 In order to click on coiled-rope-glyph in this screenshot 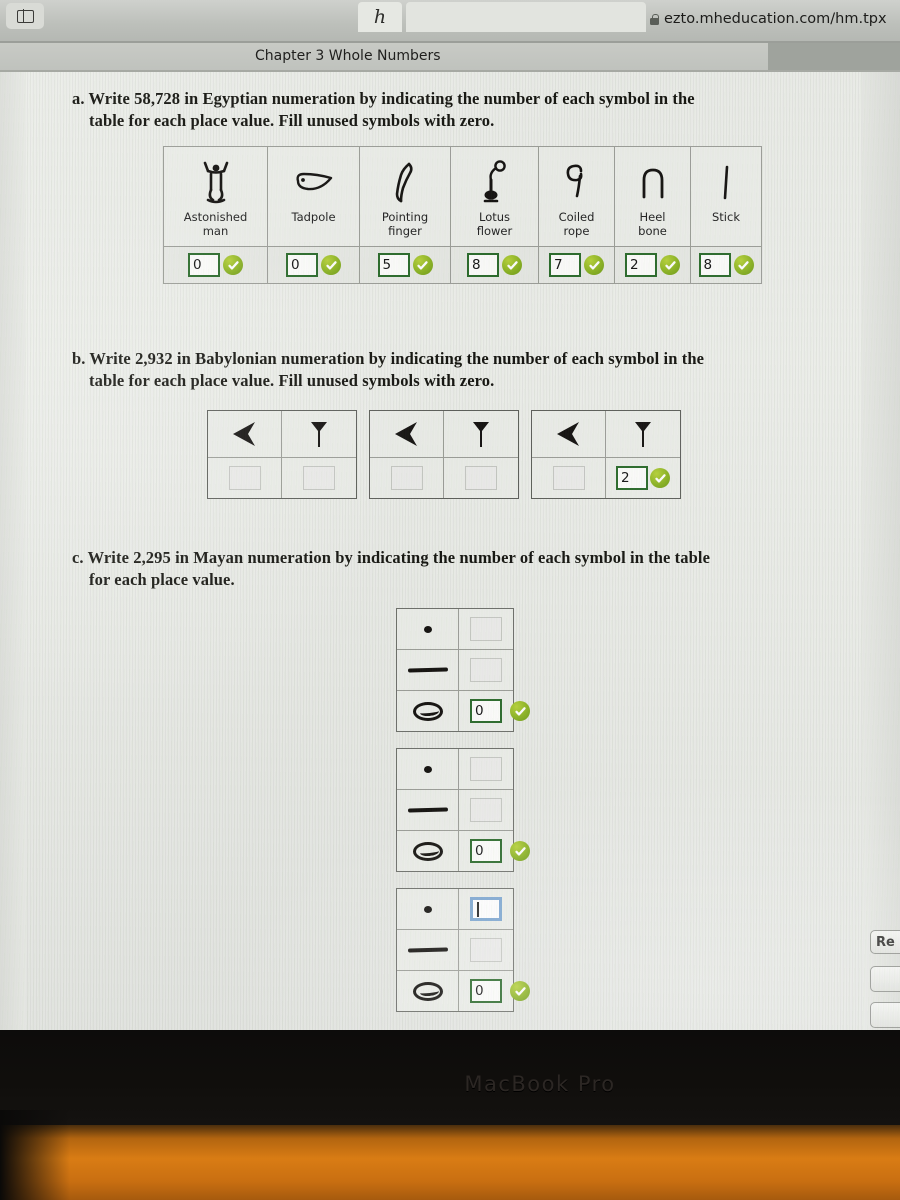, I will do `click(577, 183)`.